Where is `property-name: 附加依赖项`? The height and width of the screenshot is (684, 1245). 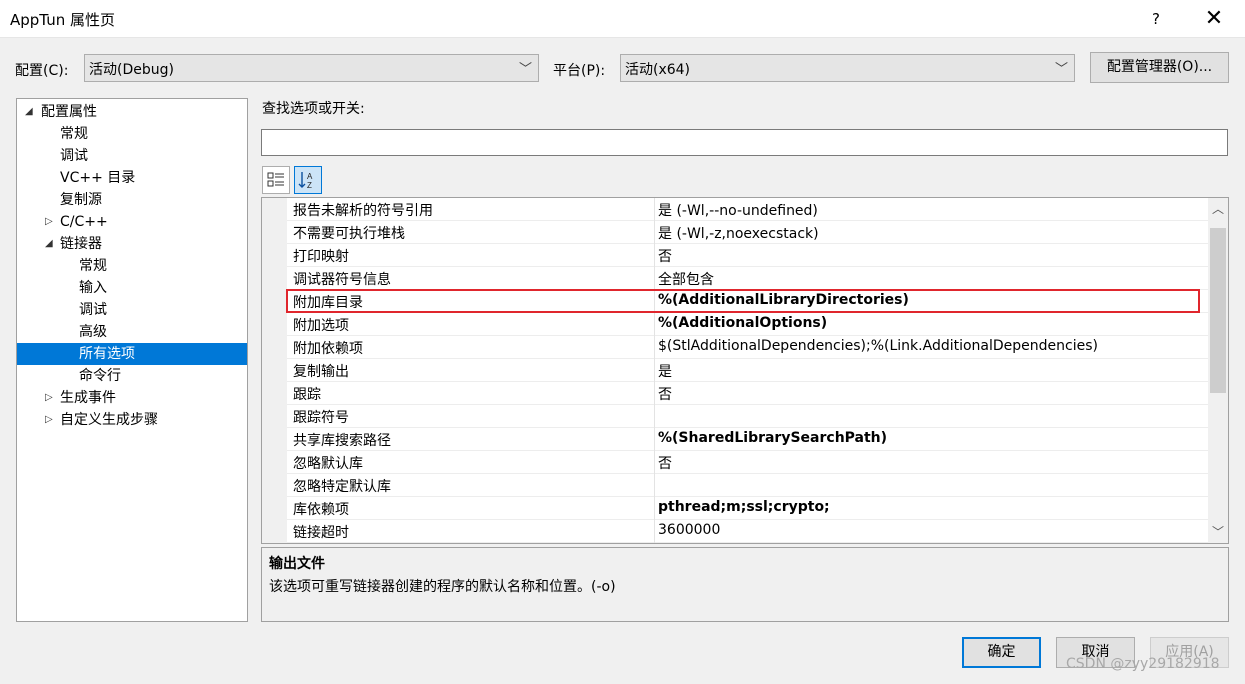 property-name: 附加依赖项 is located at coordinates (328, 349).